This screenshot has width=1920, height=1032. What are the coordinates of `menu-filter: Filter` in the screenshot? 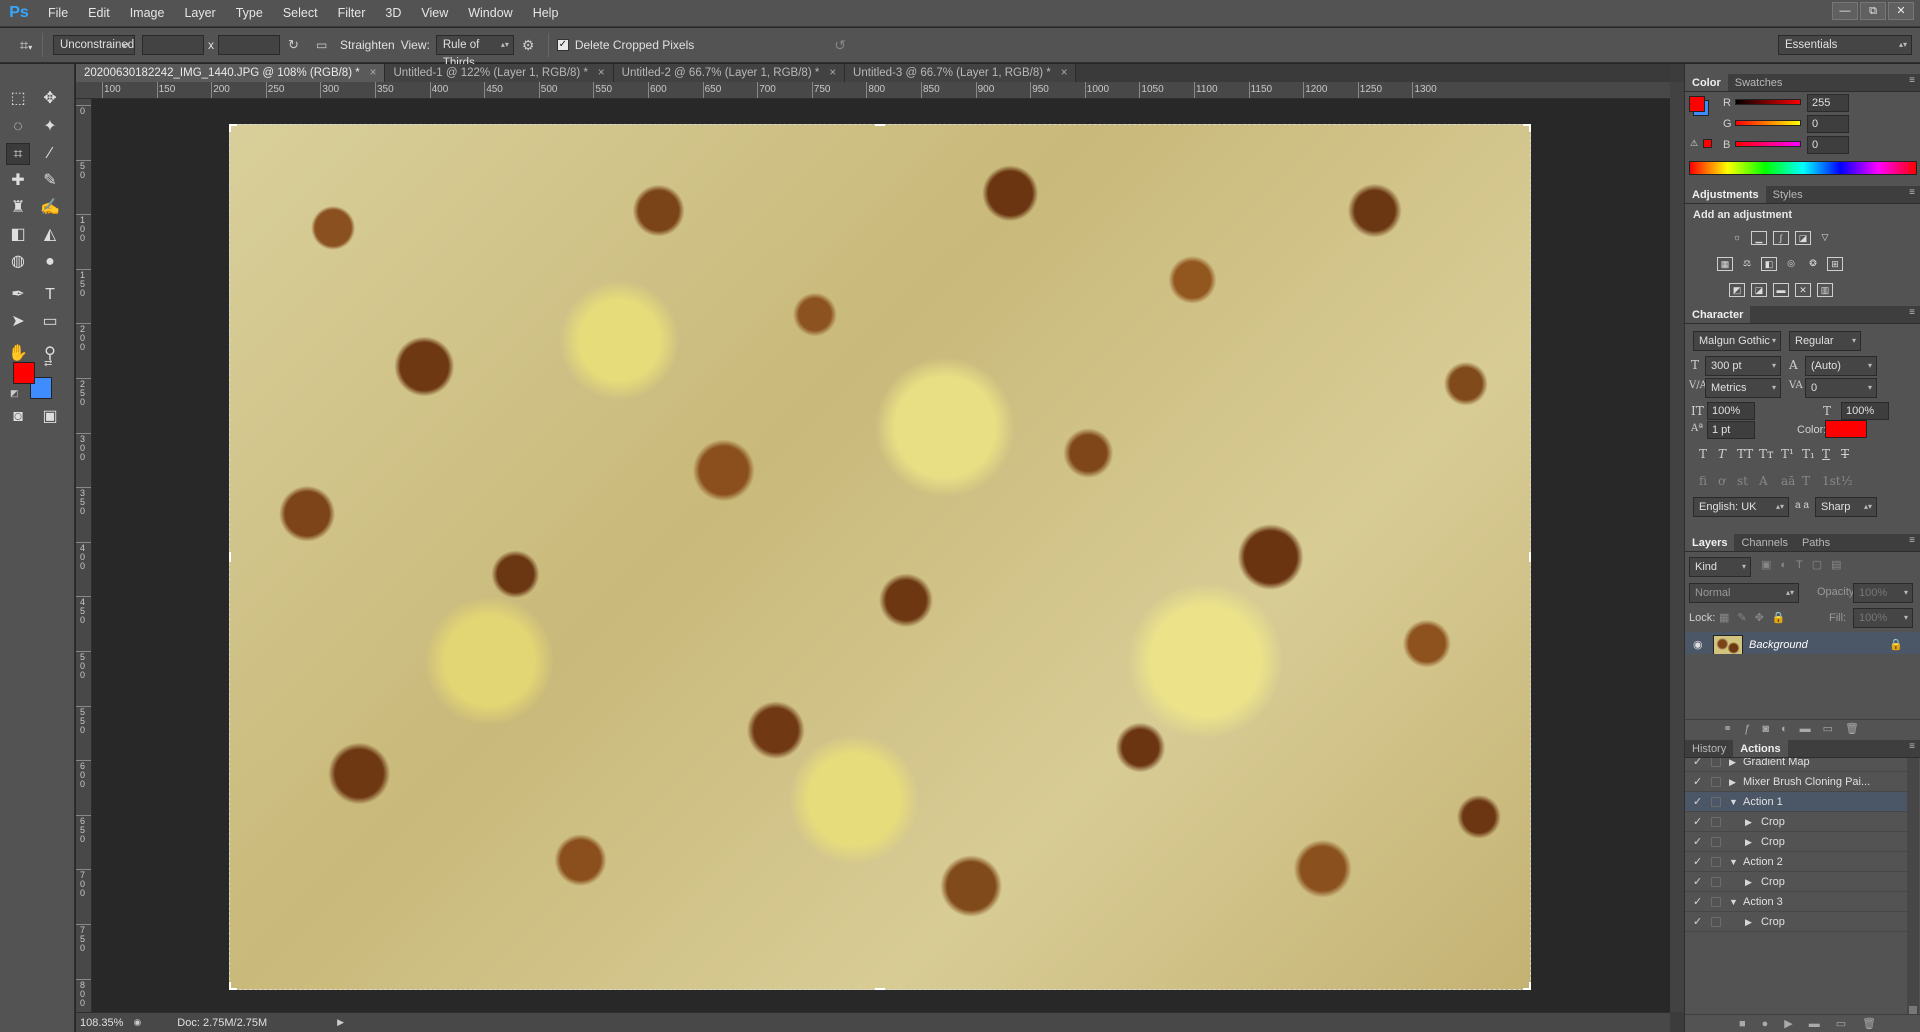 It's located at (352, 13).